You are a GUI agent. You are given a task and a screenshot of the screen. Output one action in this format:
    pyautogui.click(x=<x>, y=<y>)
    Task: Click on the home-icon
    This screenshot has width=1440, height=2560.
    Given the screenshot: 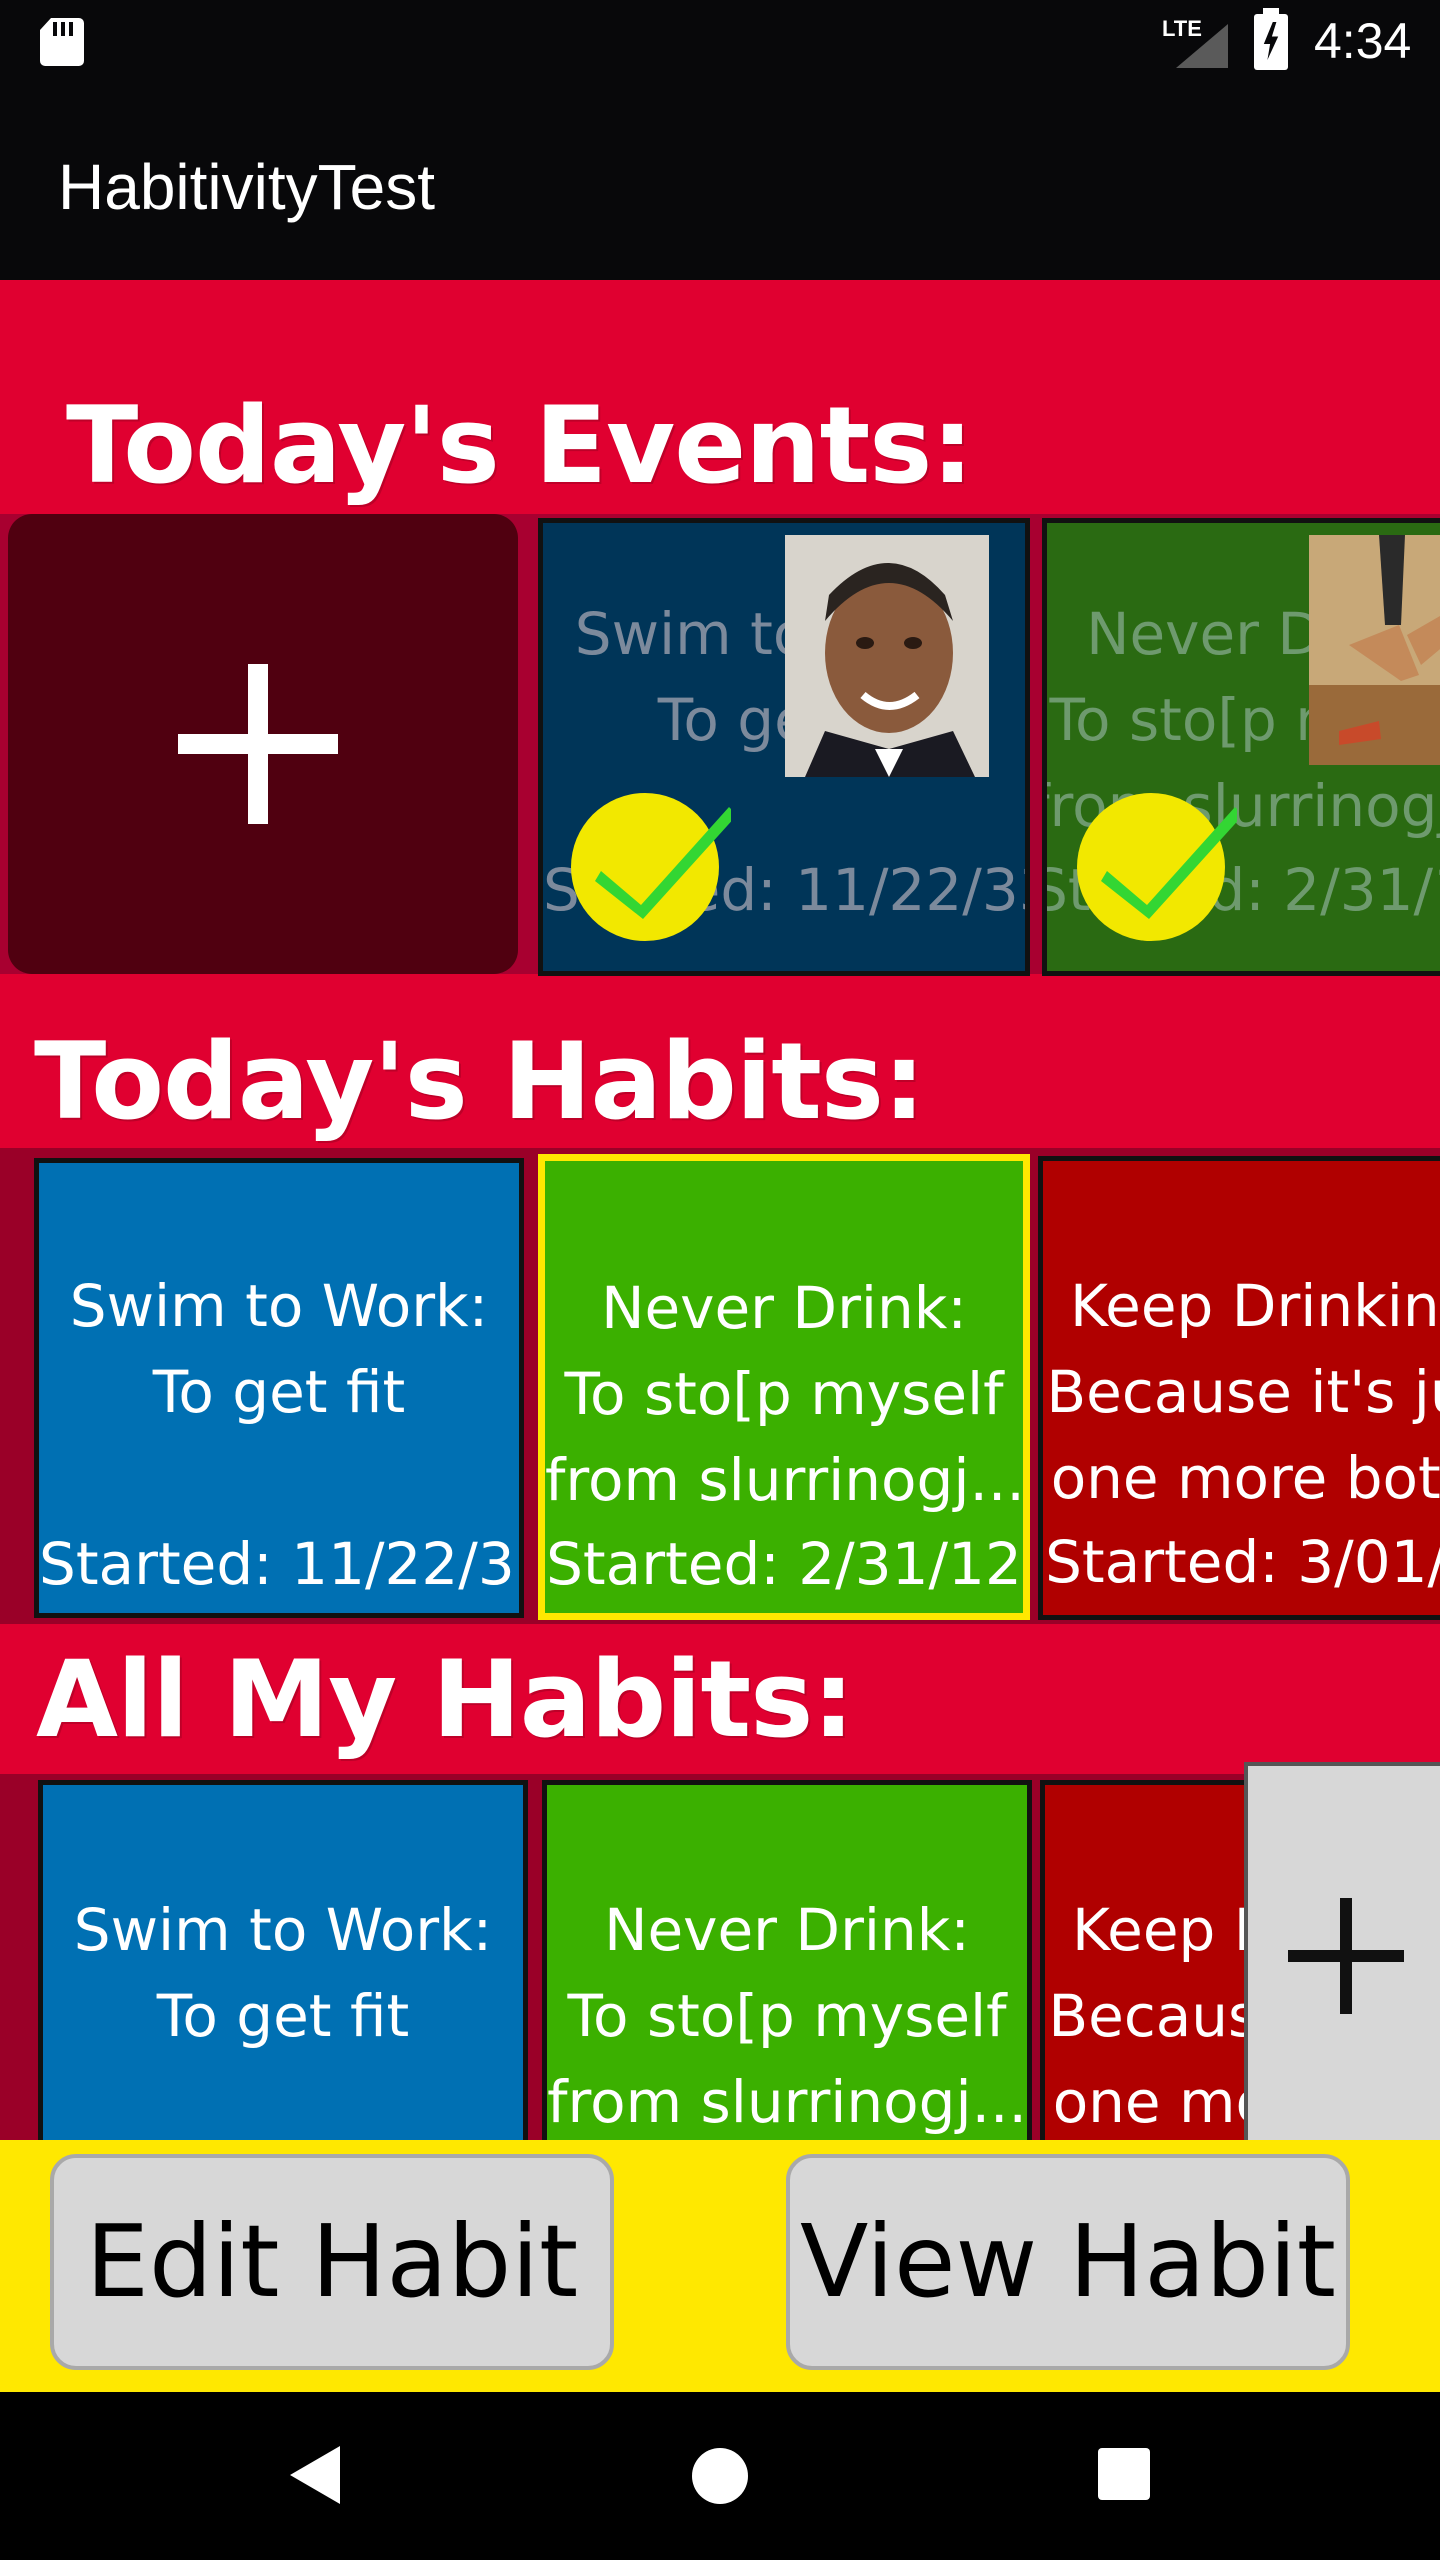 What is the action you would take?
    pyautogui.click(x=720, y=2476)
    